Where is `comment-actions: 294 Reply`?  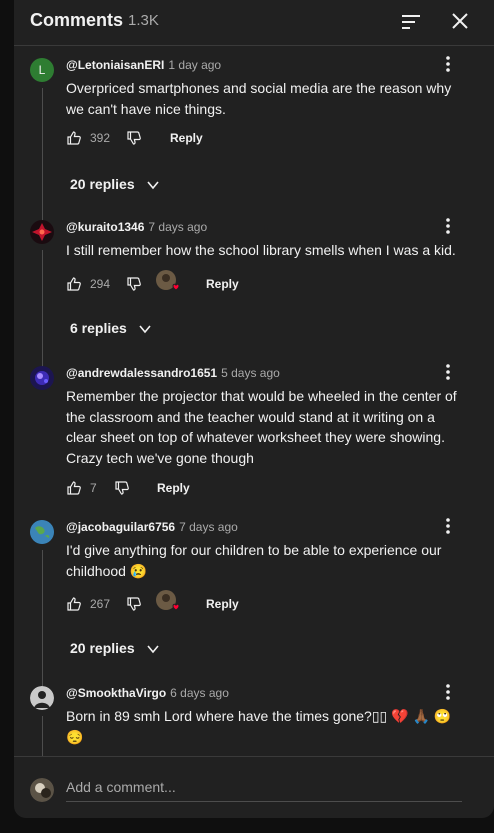
comment-actions: 294 Reply is located at coordinates (266, 284).